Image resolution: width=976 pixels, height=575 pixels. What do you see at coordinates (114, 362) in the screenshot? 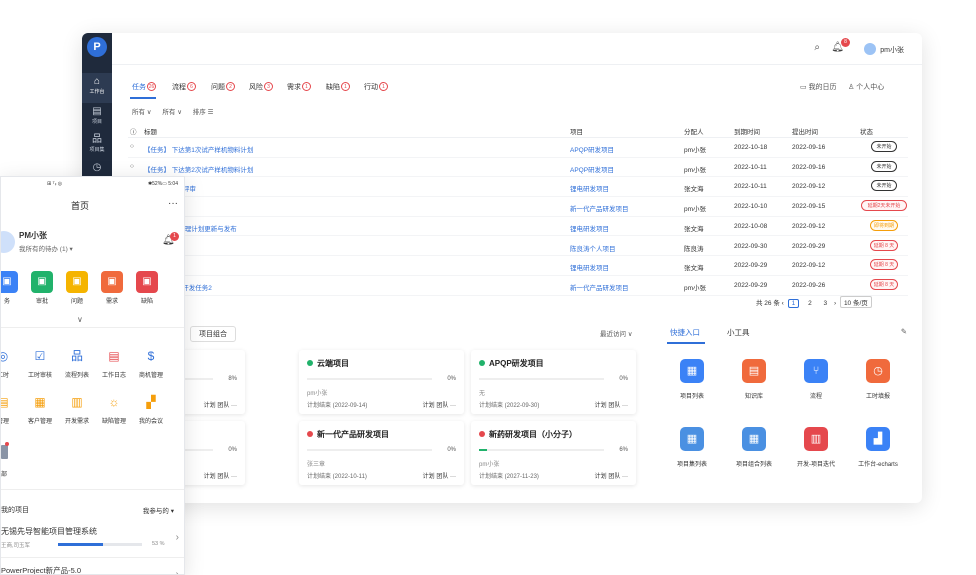
I see `mobile-menu-item: ▤ 工作日志` at bounding box center [114, 362].